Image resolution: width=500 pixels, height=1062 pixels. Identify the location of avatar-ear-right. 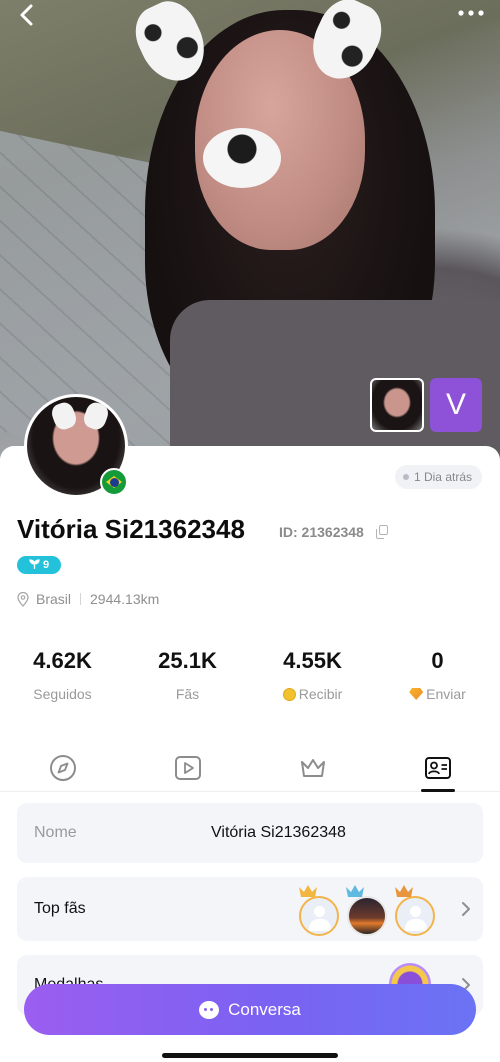
(96, 416).